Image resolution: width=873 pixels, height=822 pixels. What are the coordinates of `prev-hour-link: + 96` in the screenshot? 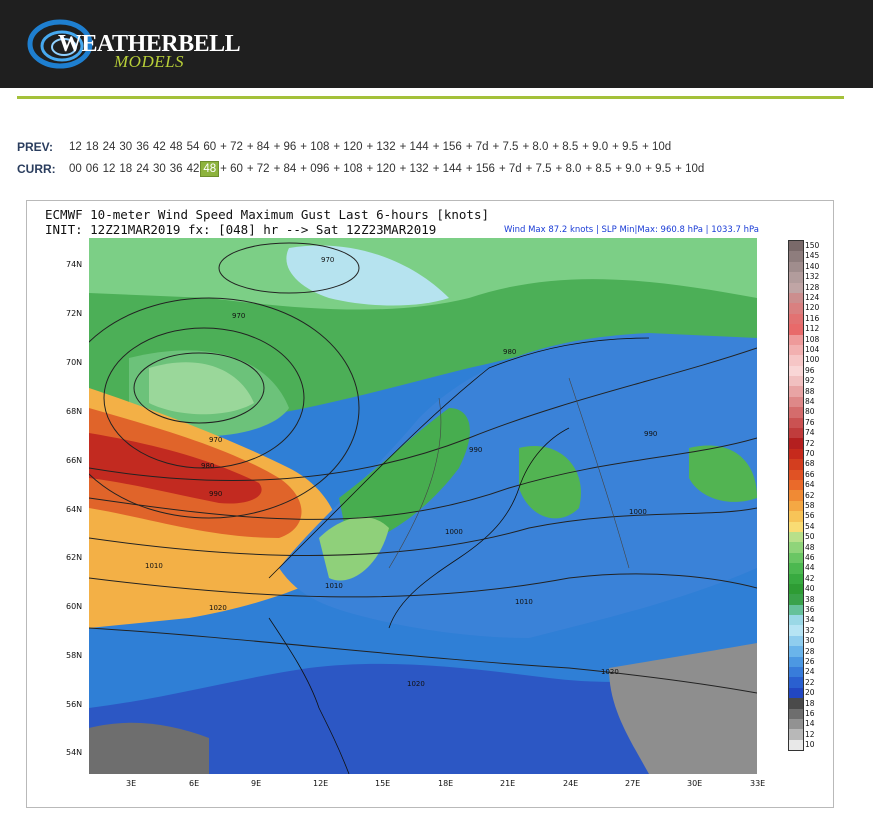 It's located at (285, 147).